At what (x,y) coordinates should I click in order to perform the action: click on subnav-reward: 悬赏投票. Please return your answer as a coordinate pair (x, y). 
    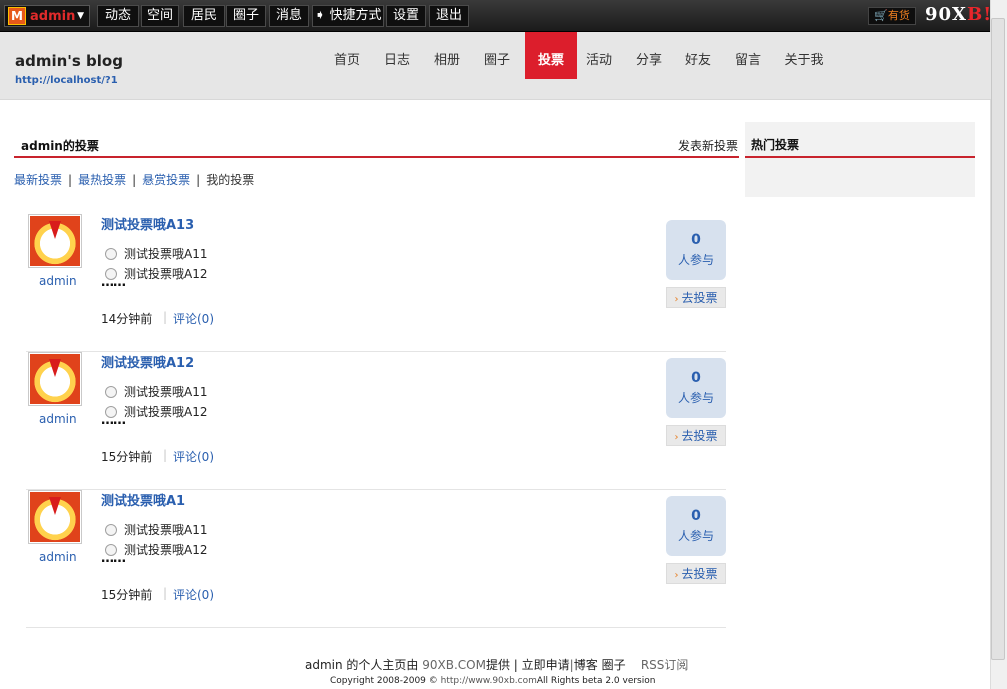
    Looking at the image, I should click on (166, 180).